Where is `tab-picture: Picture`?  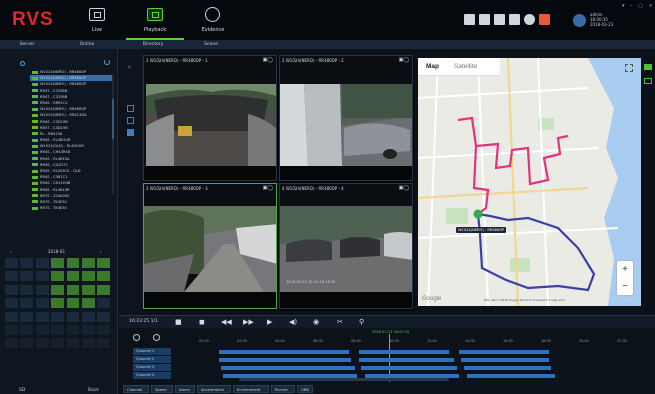
tab-picture: Picture is located at coordinates (283, 389).